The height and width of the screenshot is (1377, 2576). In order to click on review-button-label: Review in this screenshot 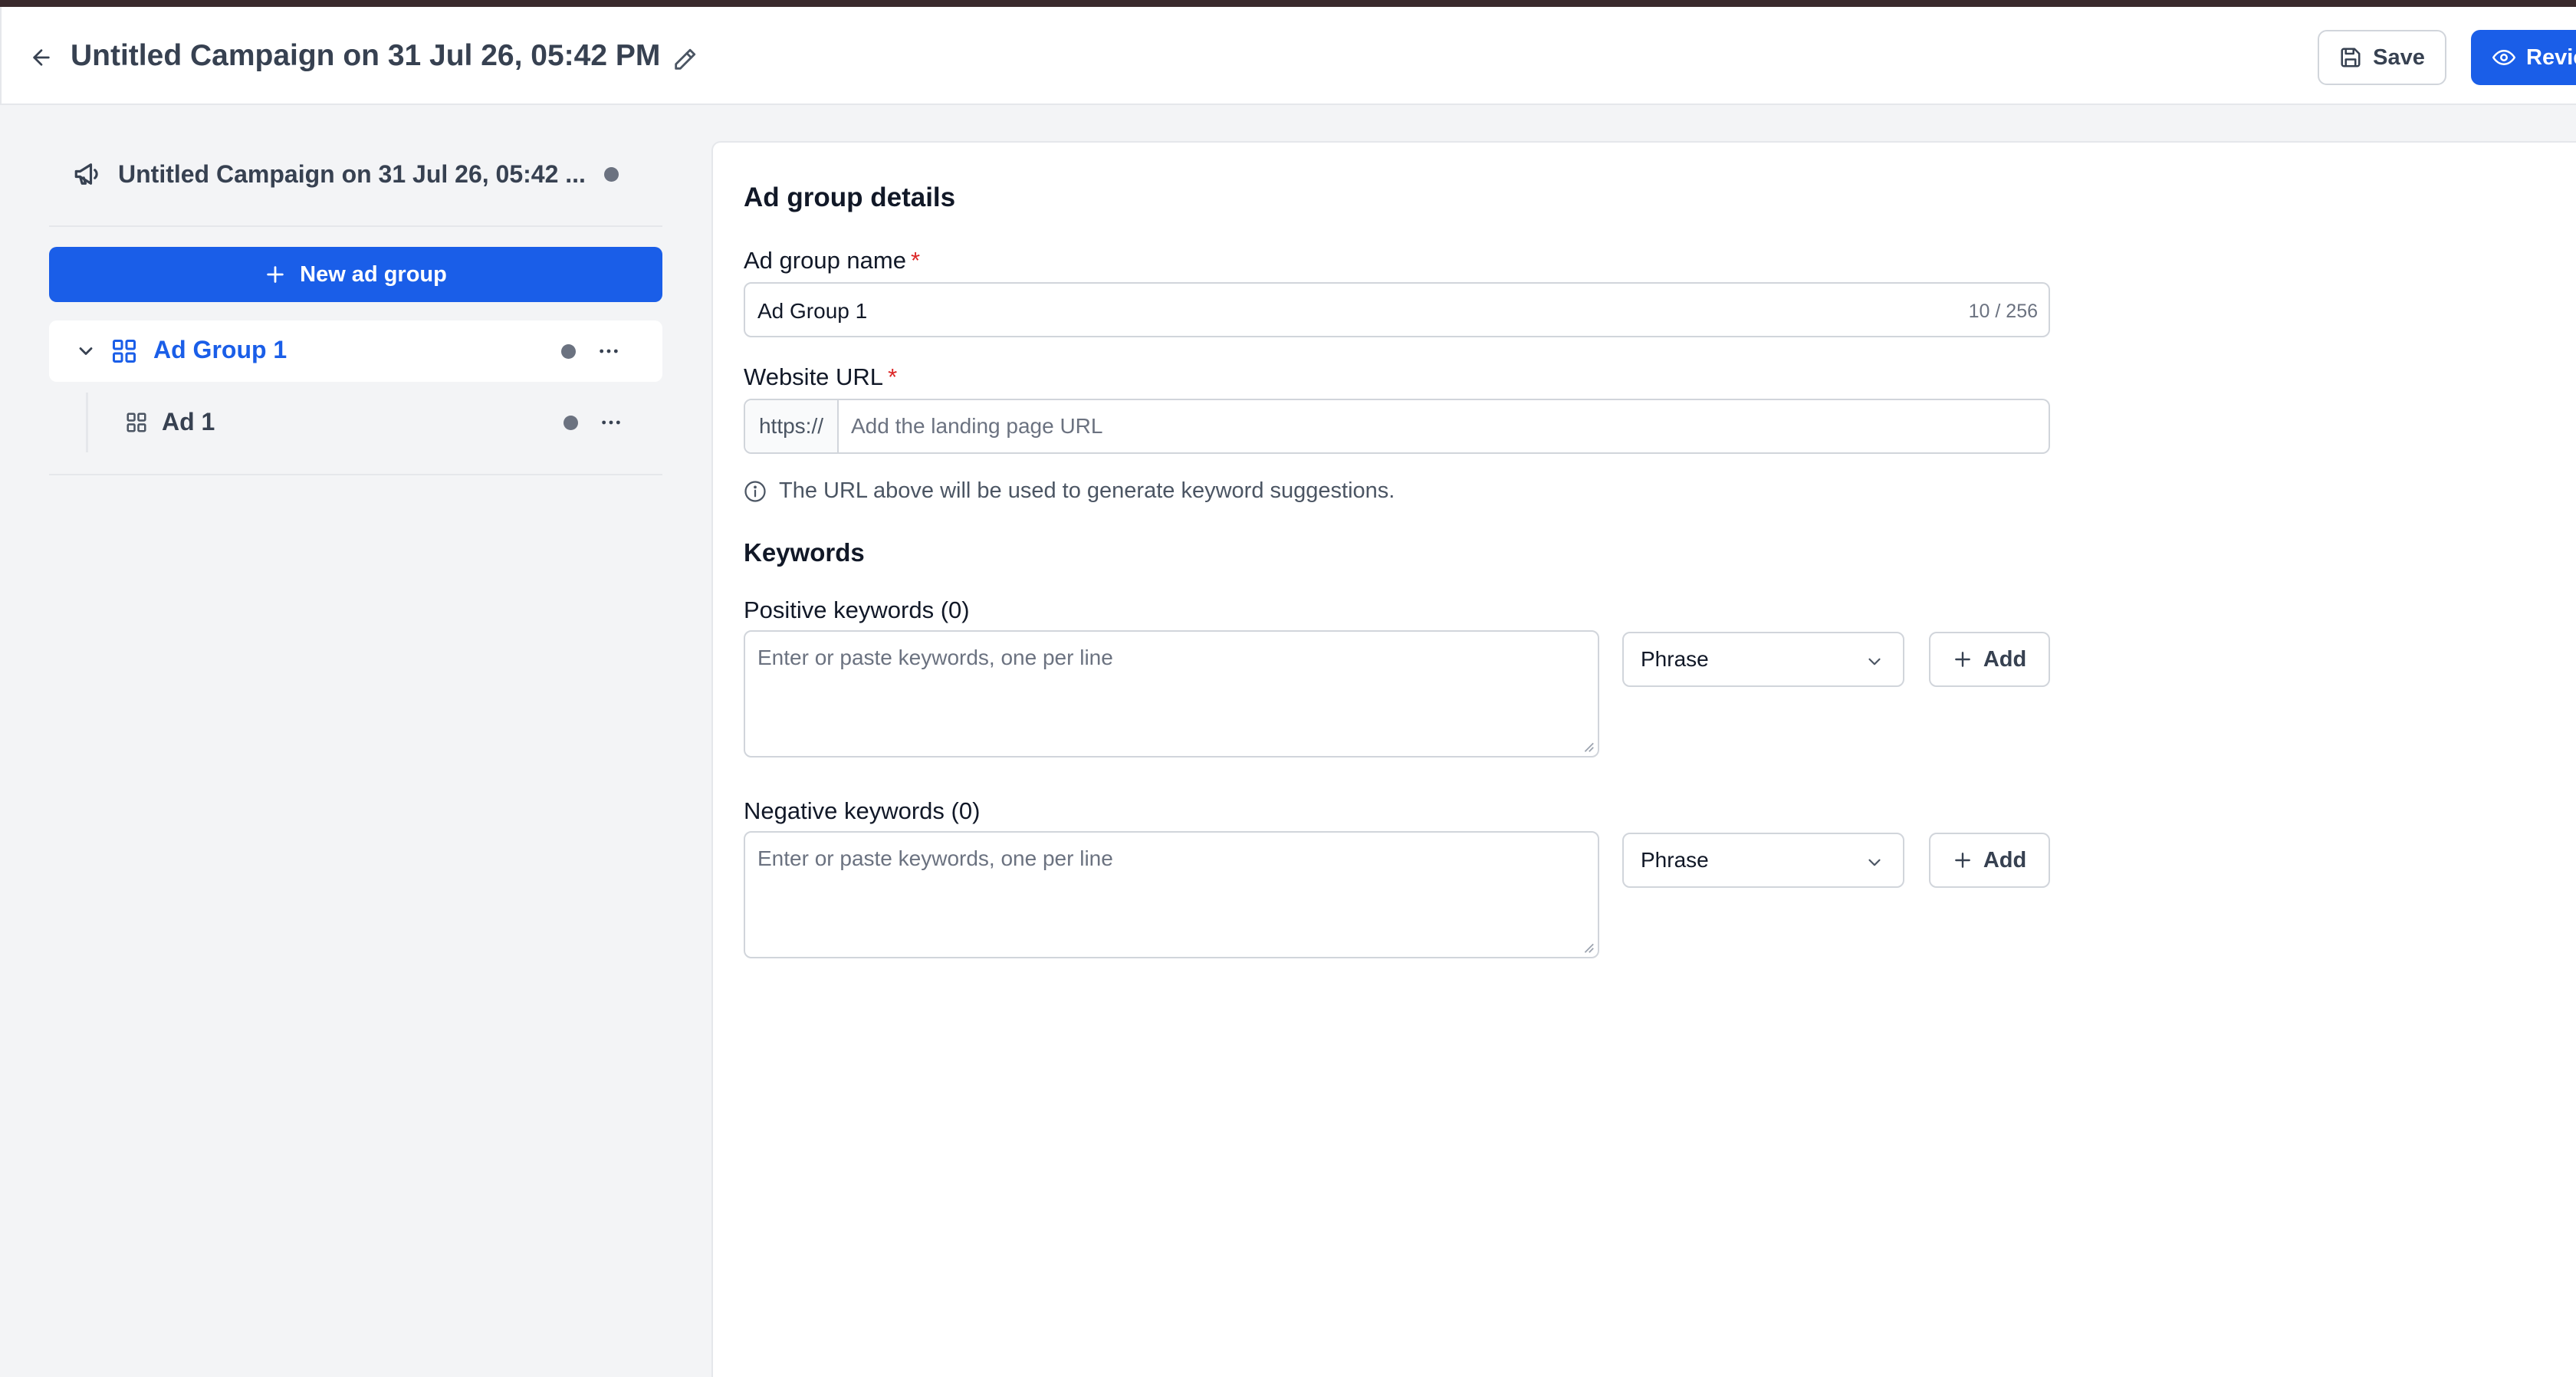, I will do `click(2551, 57)`.